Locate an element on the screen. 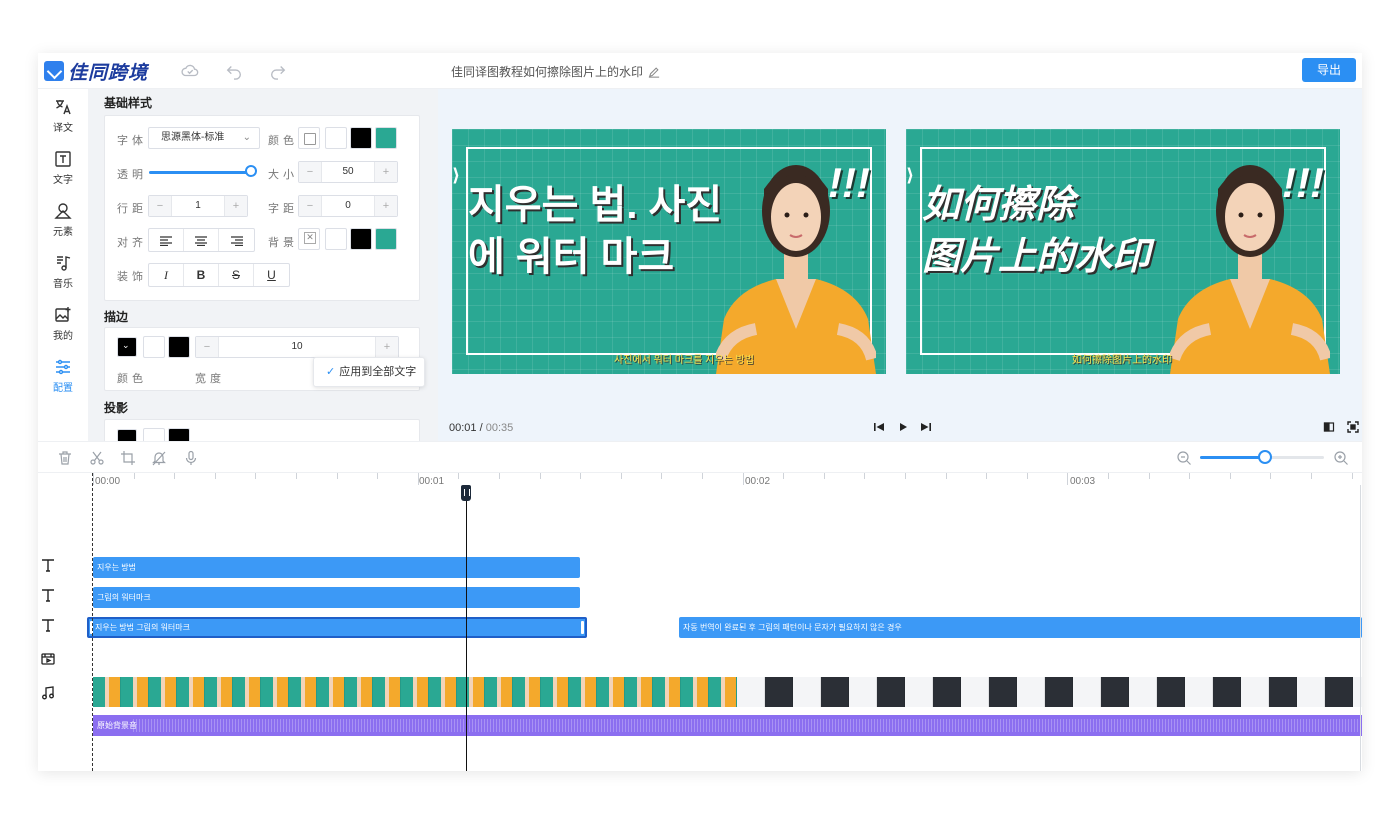  stroke-swatch-white is located at coordinates (154, 347).